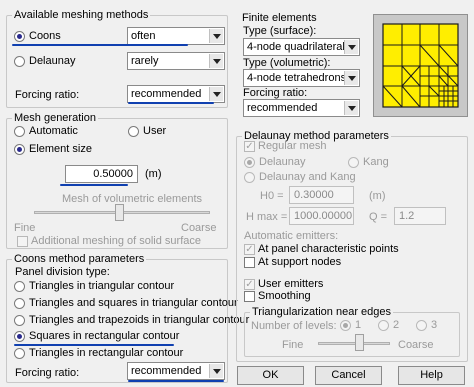 This screenshot has width=474, height=387. I want to click on help-button: Help, so click(431, 375).